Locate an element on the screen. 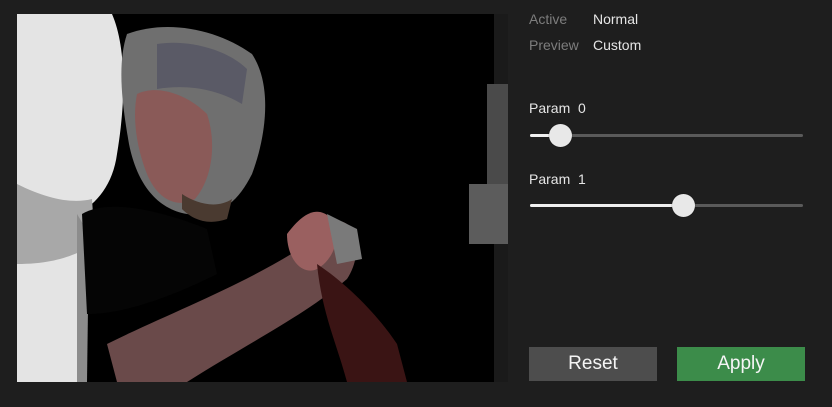  param-1-label: Param 1 is located at coordinates (557, 179).